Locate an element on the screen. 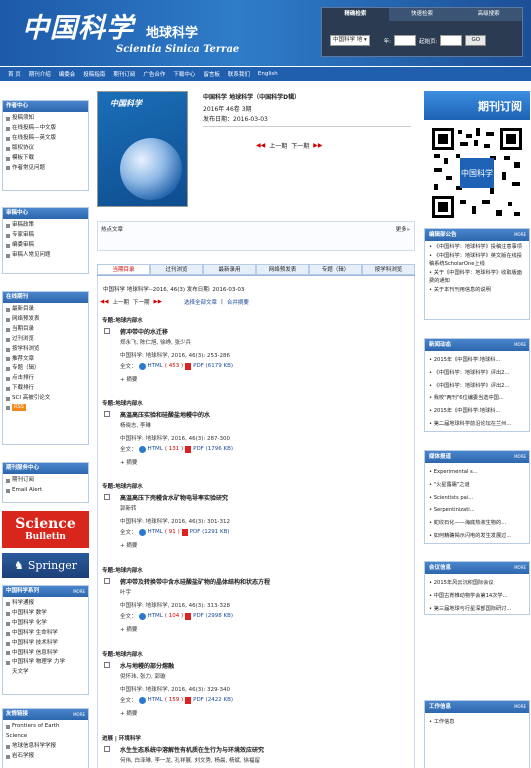 This screenshot has height=768, width=531. prev-issue-link: 上一期 is located at coordinates (278, 145).